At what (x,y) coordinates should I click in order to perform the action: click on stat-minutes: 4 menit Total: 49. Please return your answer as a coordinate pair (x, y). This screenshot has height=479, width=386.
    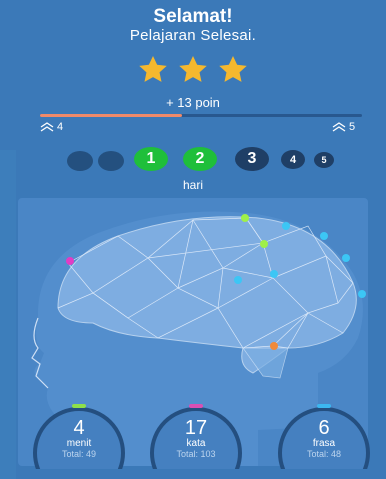
    Looking at the image, I should click on (79, 436).